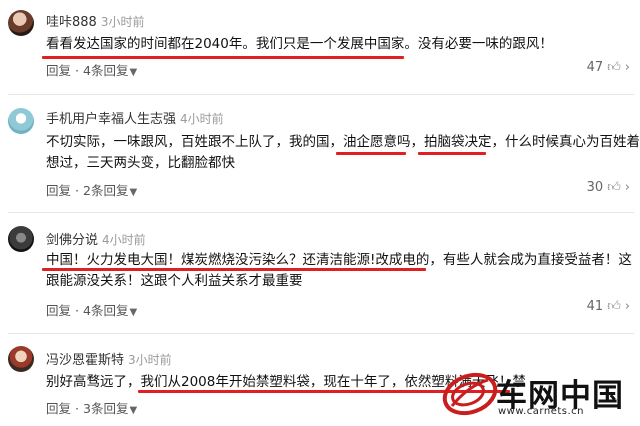 The width and height of the screenshot is (640, 426). I want to click on like-control: 41 👍︎ ›, so click(608, 306).